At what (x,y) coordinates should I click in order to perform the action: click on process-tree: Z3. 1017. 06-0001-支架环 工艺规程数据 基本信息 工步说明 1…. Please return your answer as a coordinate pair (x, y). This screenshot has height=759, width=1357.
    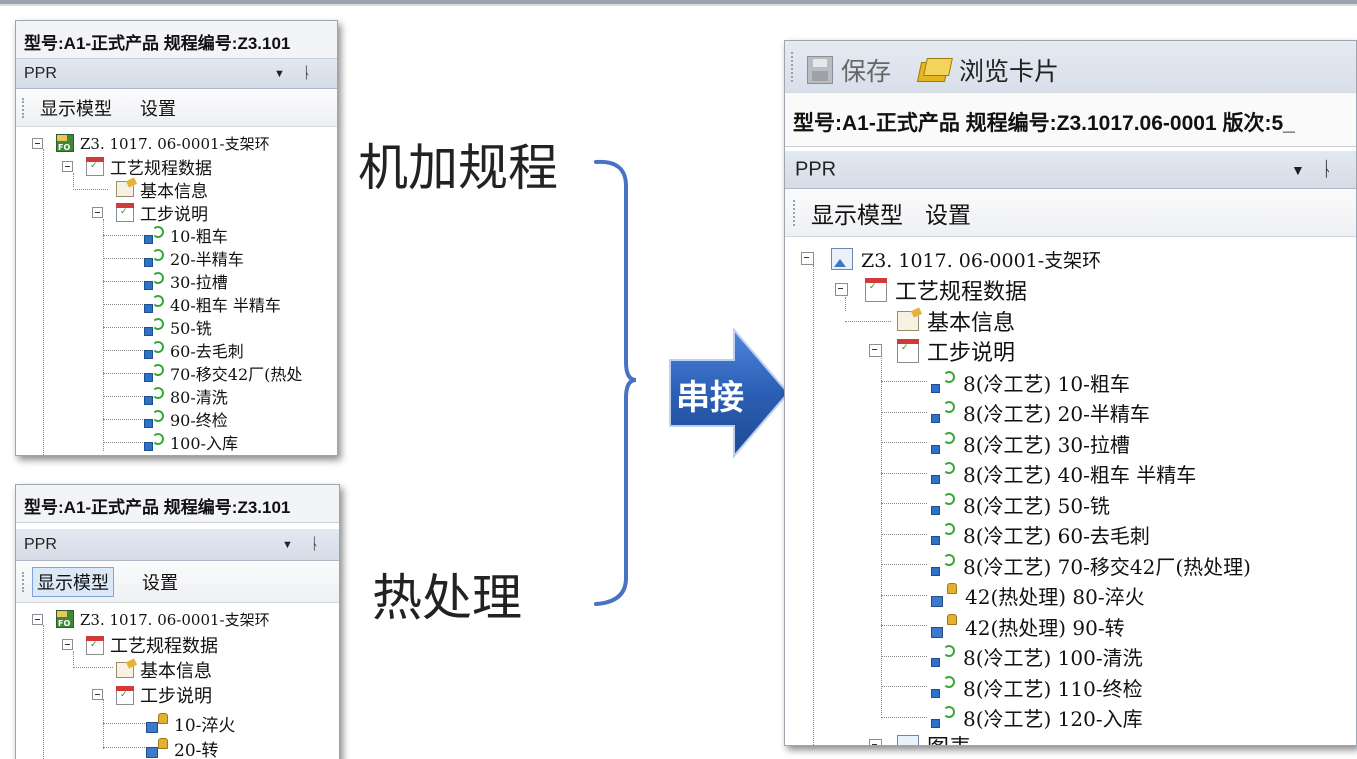
    Looking at the image, I should click on (176, 291).